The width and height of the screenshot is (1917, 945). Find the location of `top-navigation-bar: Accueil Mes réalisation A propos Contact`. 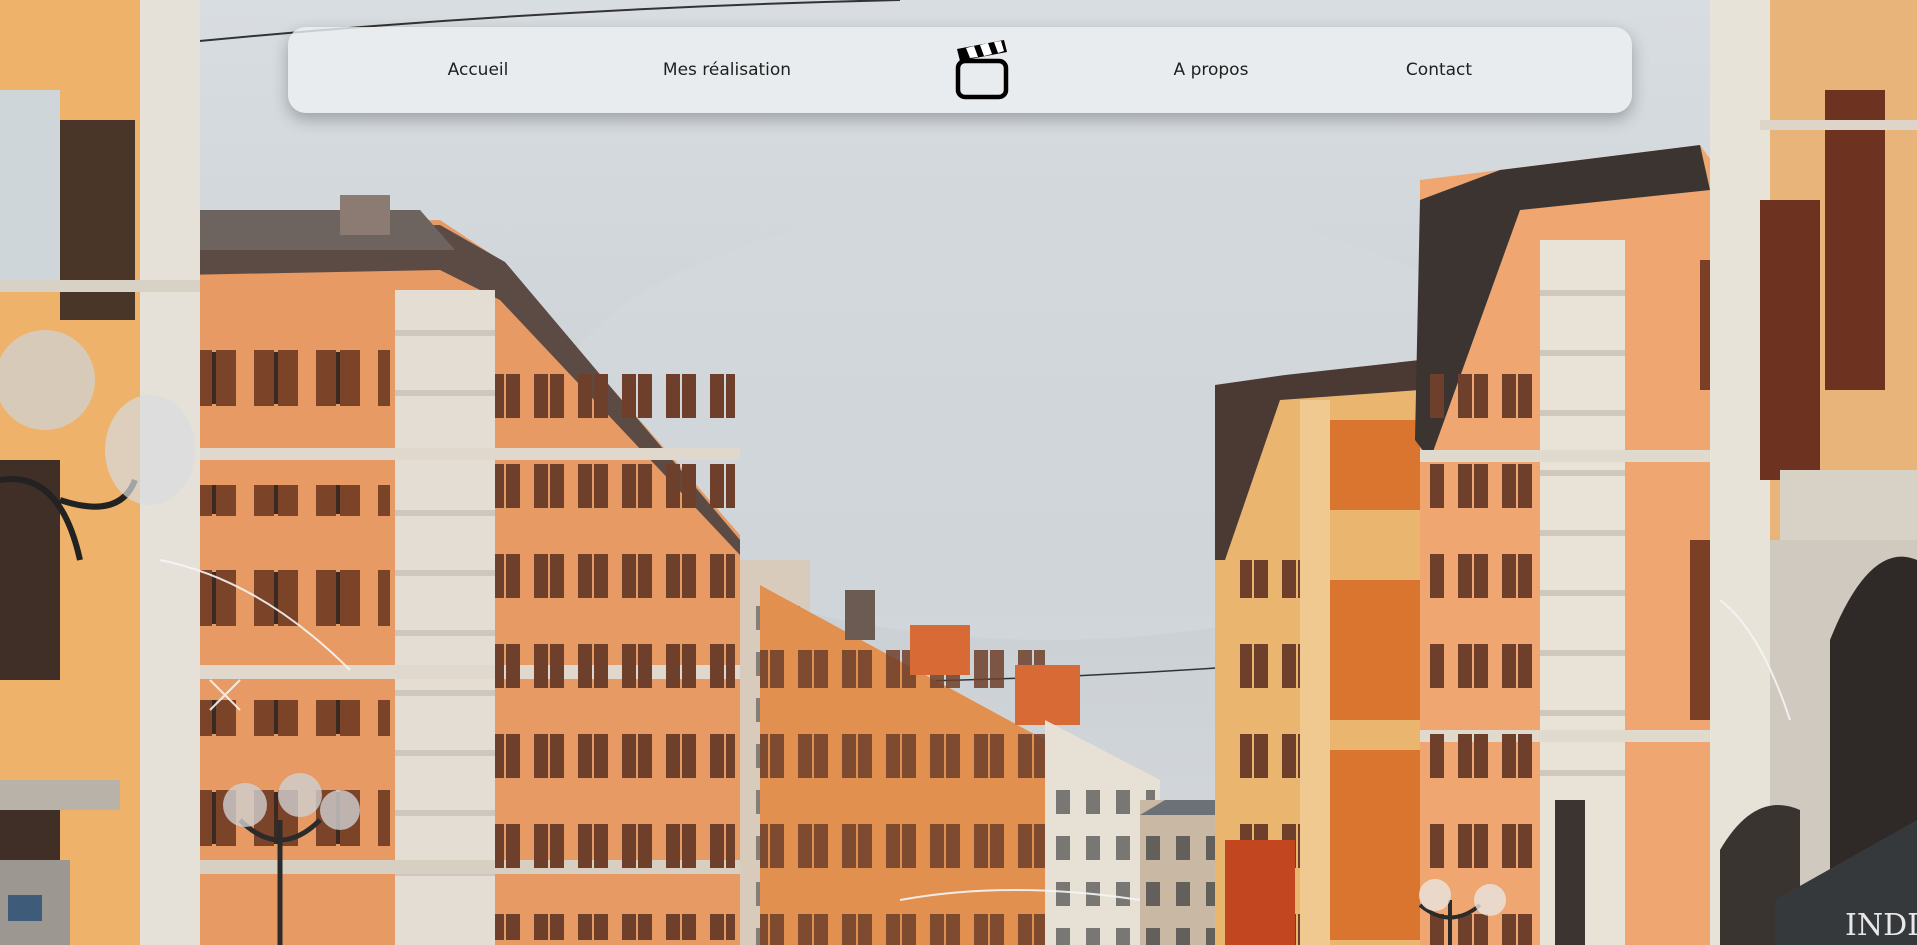

top-navigation-bar: Accueil Mes réalisation A propos Contact is located at coordinates (960, 70).